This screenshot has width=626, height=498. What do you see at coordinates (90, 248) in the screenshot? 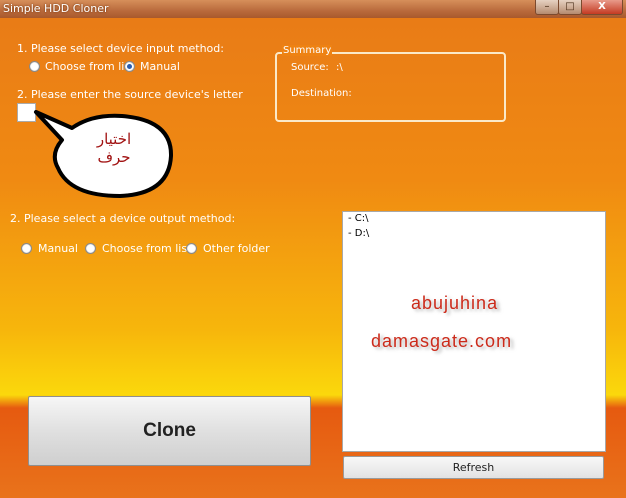
I see `output-choose-from-list-radio` at bounding box center [90, 248].